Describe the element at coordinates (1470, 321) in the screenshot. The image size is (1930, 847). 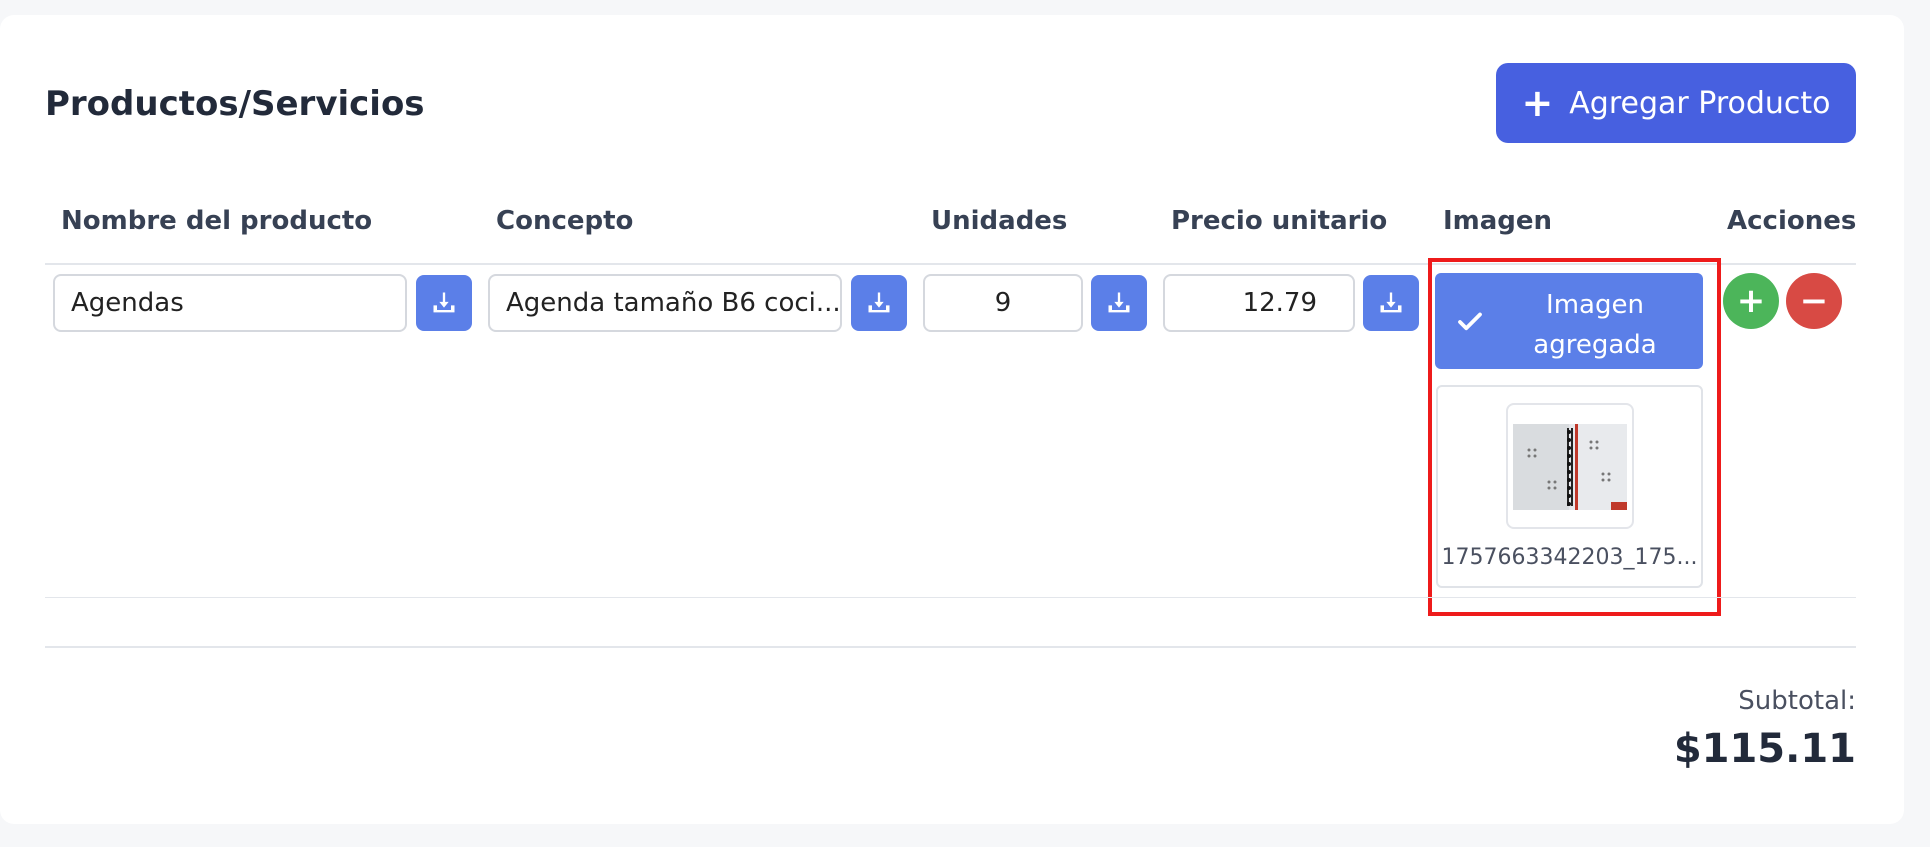
I see `check-icon` at that location.